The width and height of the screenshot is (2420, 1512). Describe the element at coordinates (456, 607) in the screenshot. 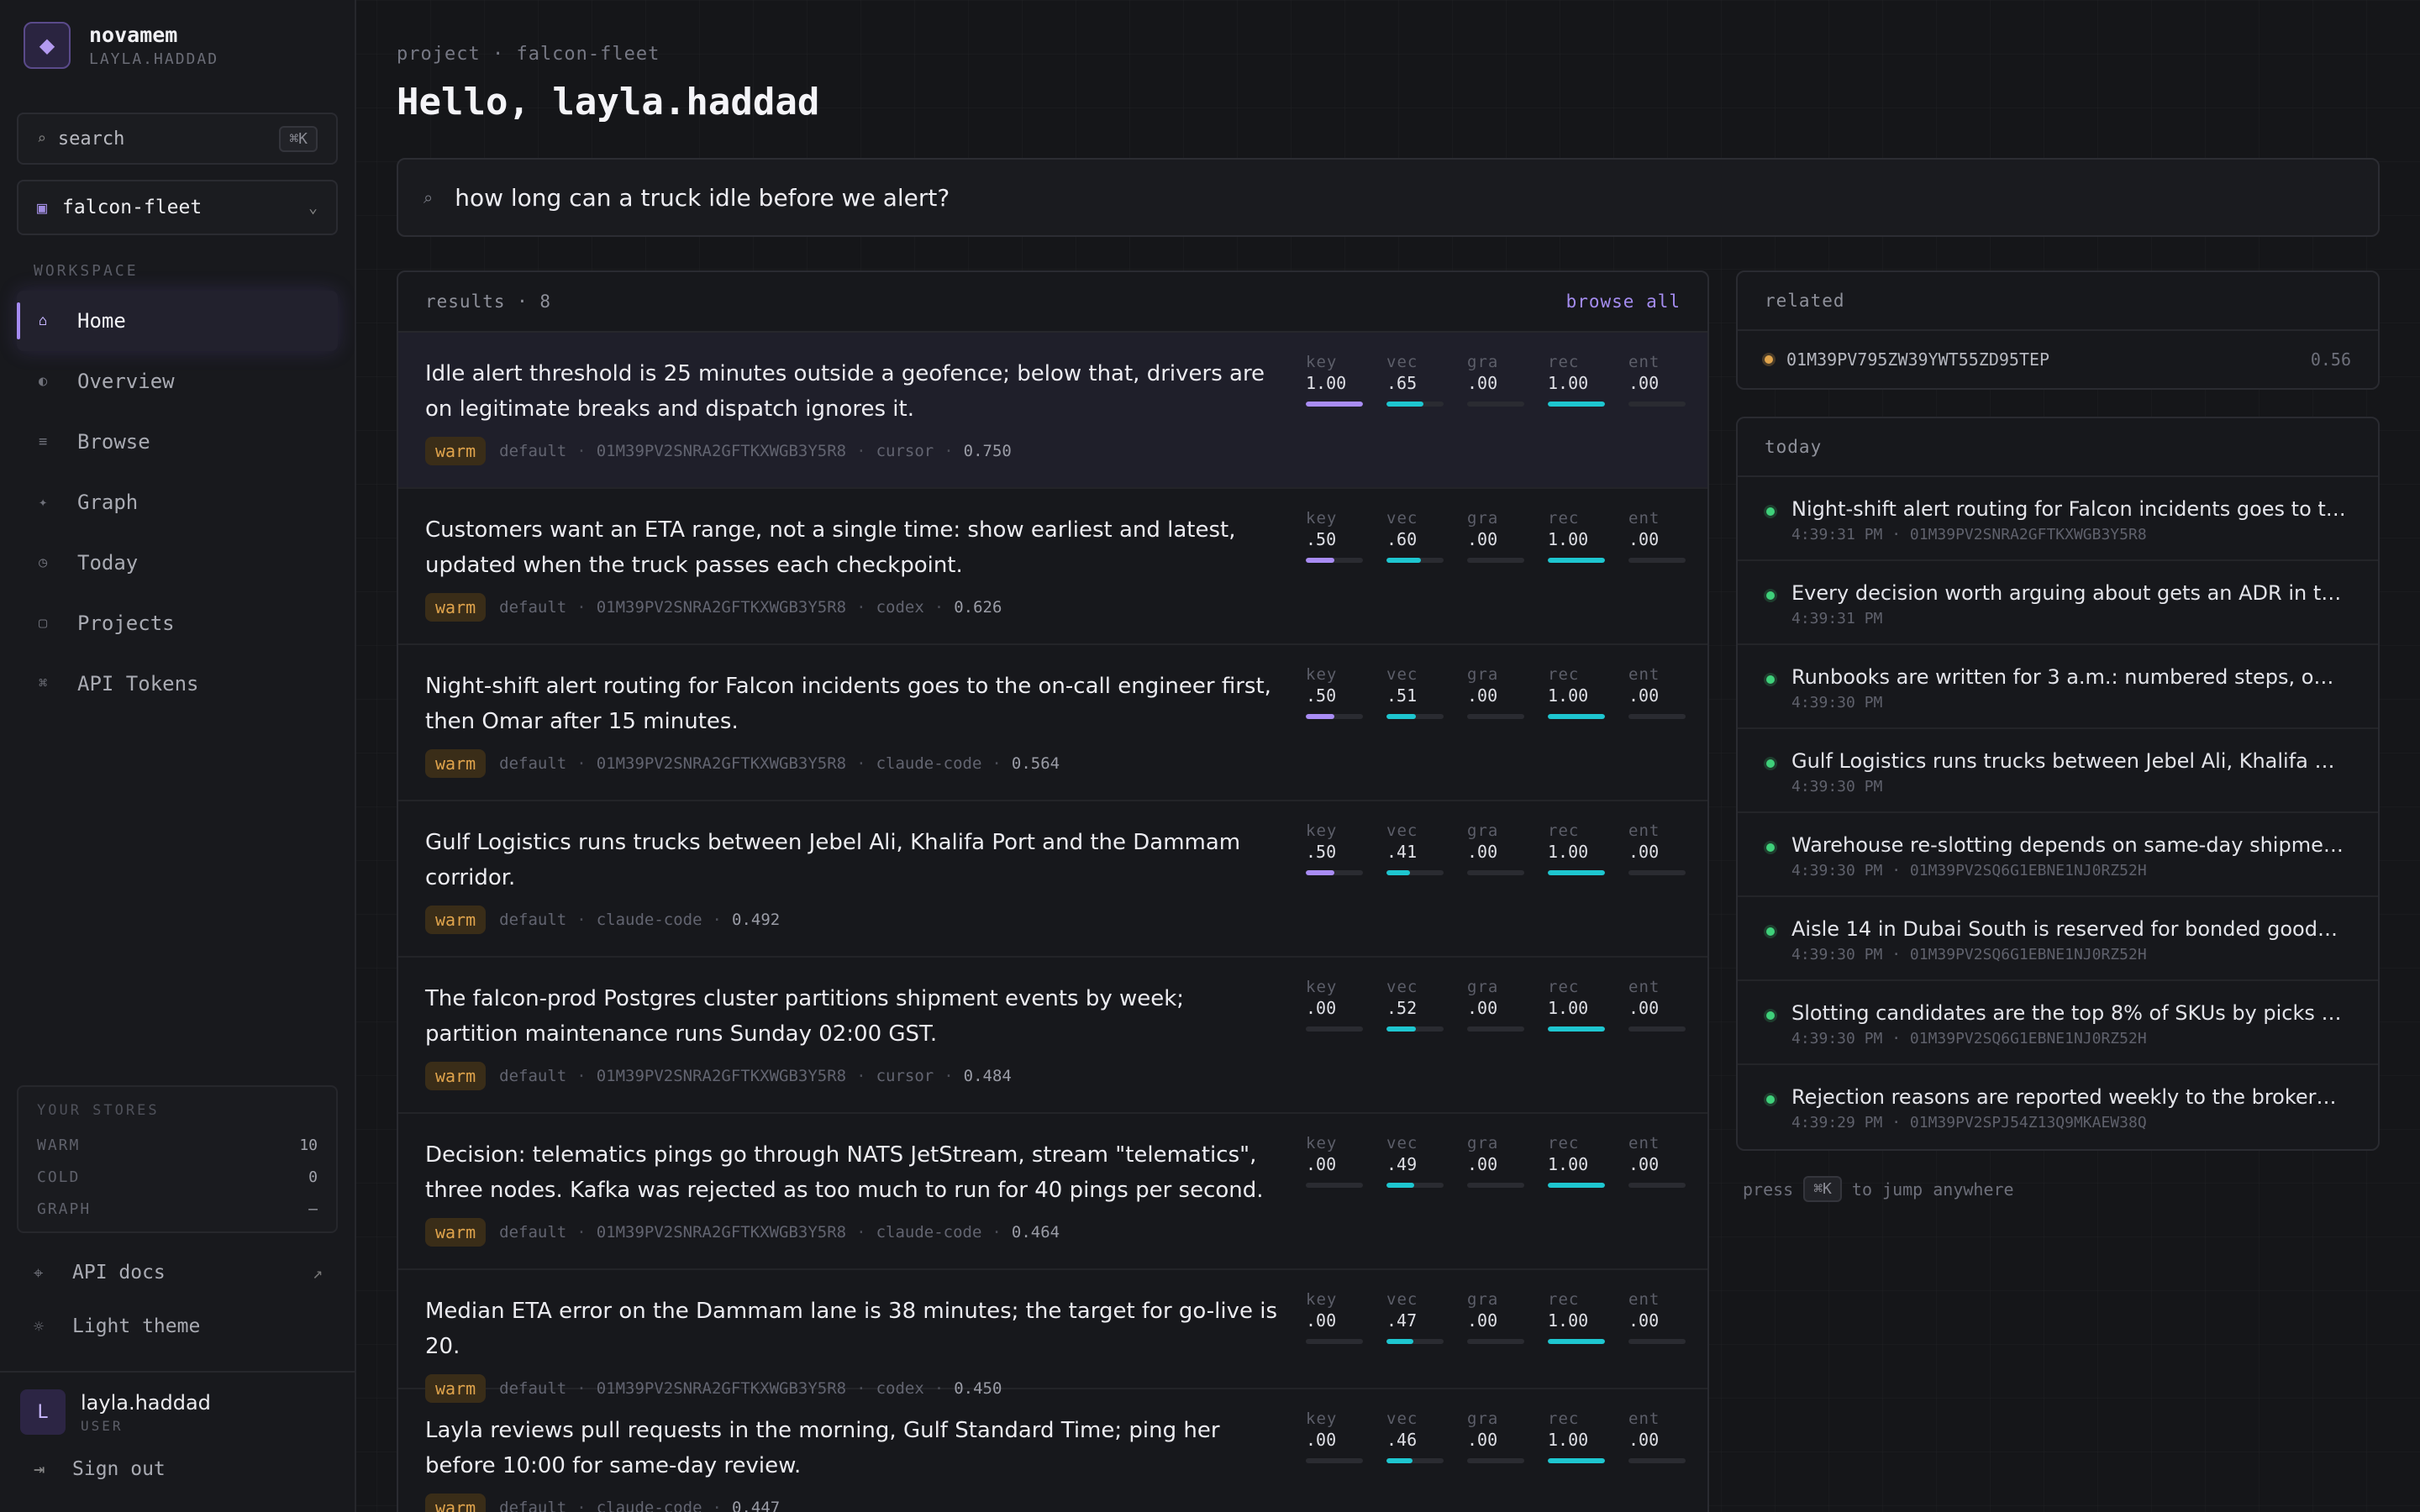

I see `warm-badge: warm` at that location.